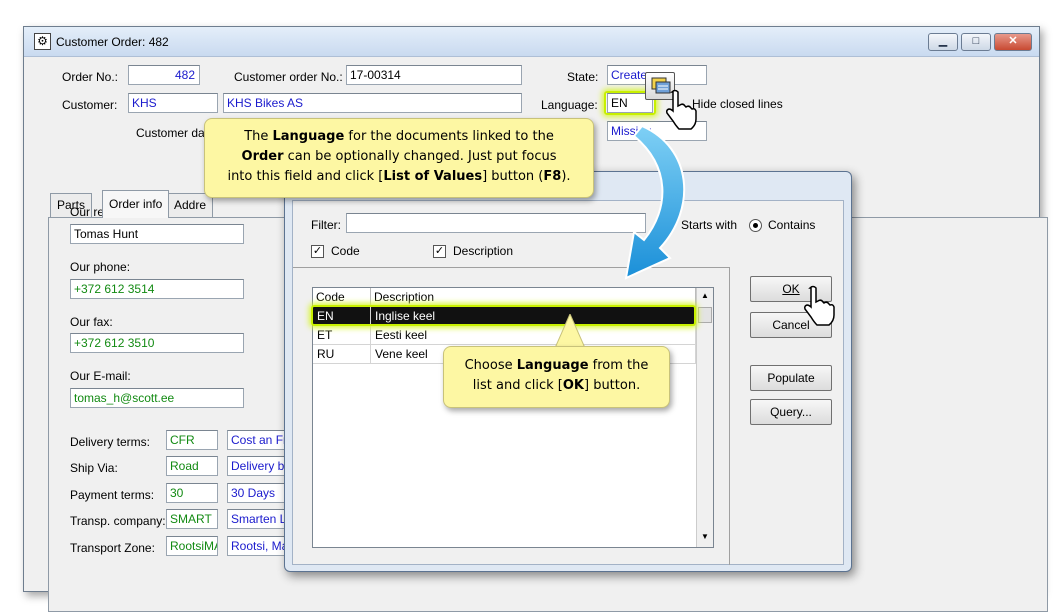  Describe the element at coordinates (791, 225) in the screenshot. I see `contains-label: Contains` at that location.